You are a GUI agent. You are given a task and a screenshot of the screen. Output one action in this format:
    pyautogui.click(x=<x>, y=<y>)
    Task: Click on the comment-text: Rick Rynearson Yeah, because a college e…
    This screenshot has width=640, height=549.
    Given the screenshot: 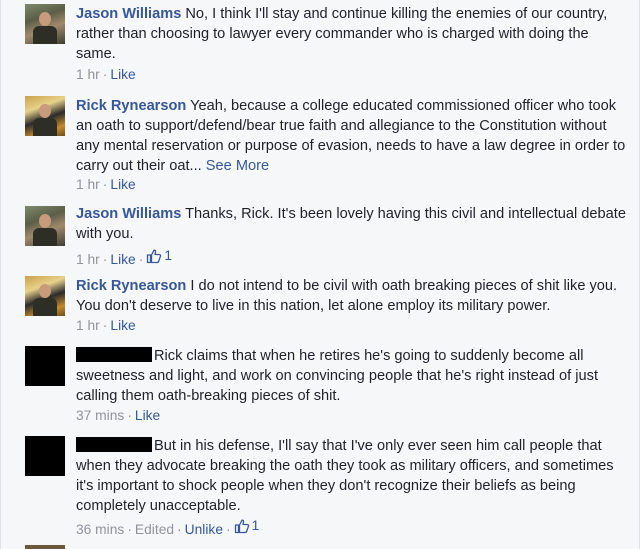 What is the action you would take?
    pyautogui.click(x=351, y=136)
    